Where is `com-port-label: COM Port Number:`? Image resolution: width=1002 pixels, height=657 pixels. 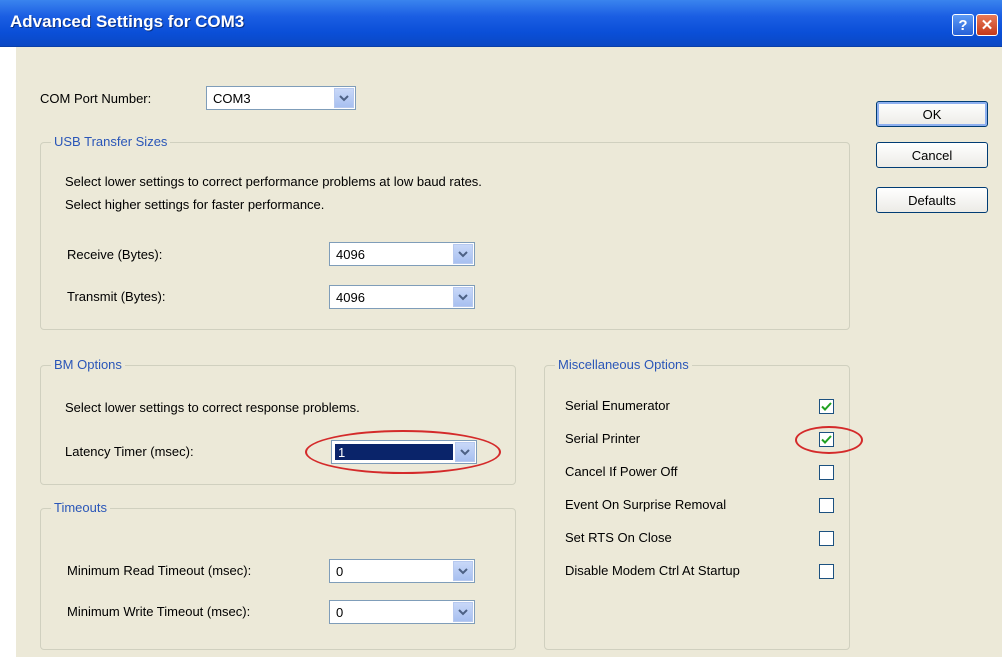 com-port-label: COM Port Number: is located at coordinates (96, 98).